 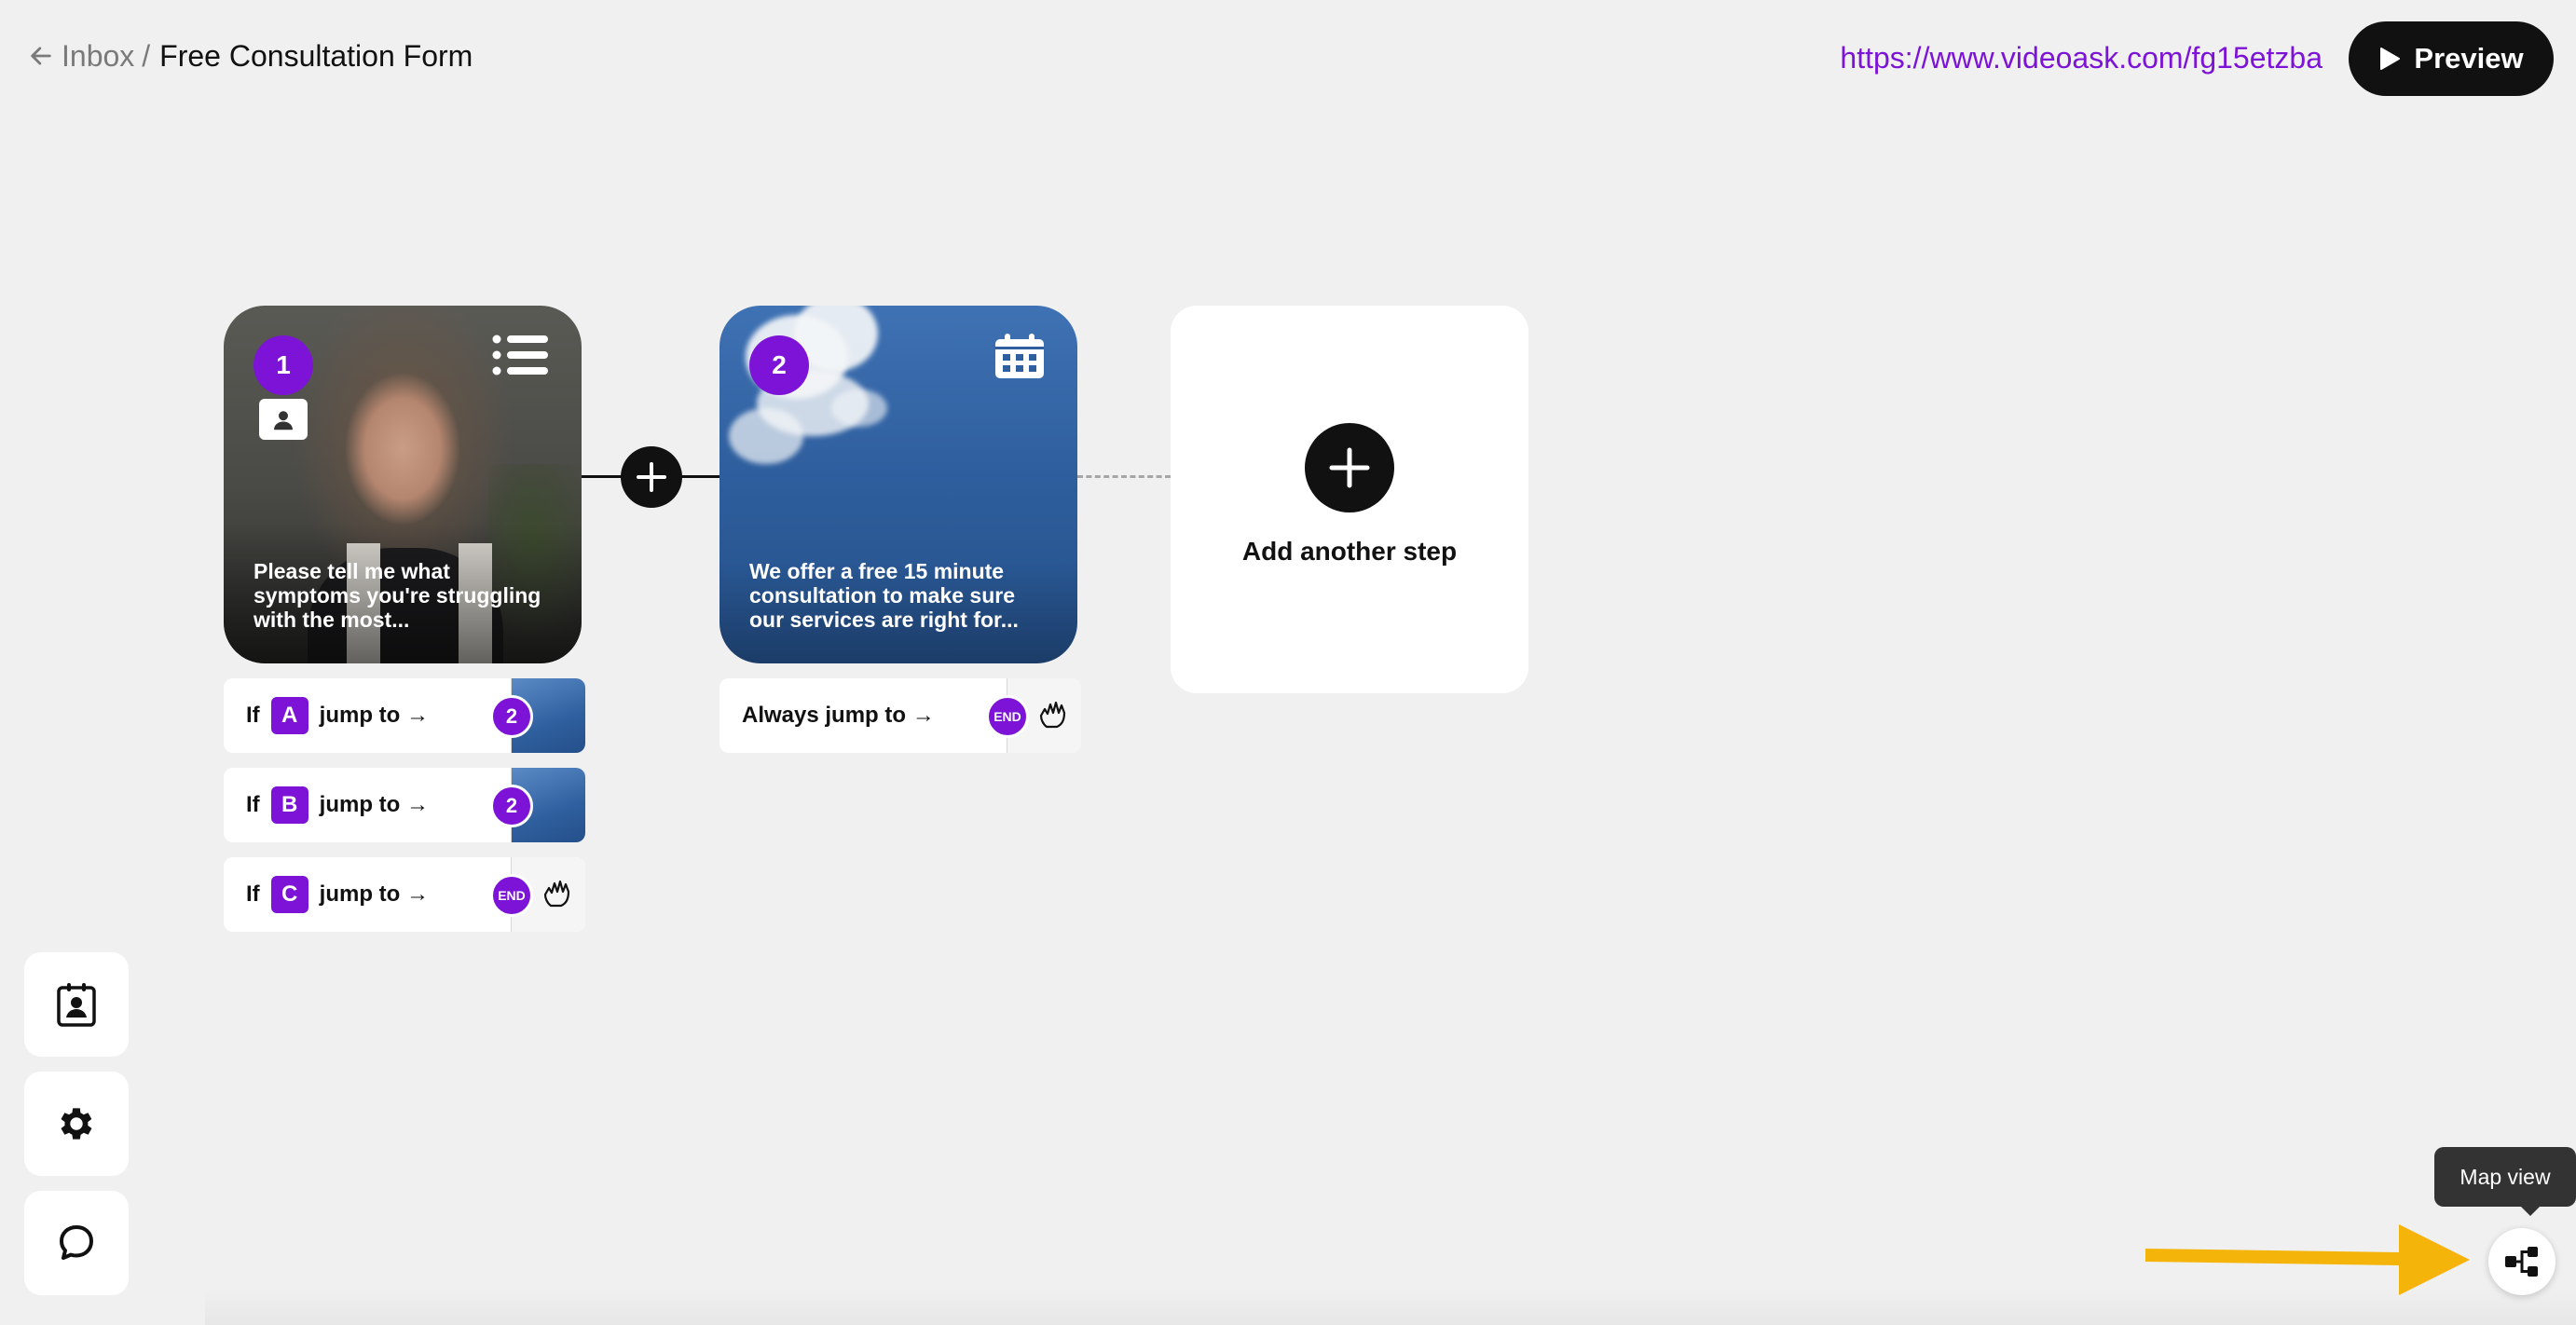 What do you see at coordinates (2081, 57) in the screenshot?
I see `share-url-link: https://www.videoask.com/fg15etzba` at bounding box center [2081, 57].